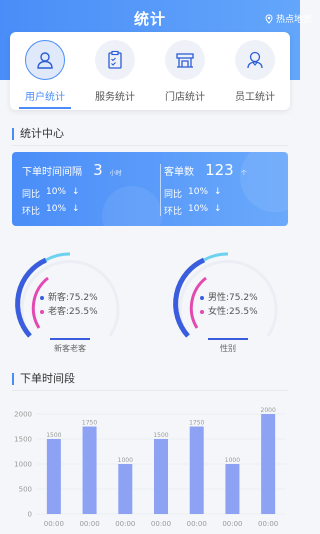 The height and width of the screenshot is (534, 320). What do you see at coordinates (45, 97) in the screenshot?
I see `tab-label: 用户统计` at bounding box center [45, 97].